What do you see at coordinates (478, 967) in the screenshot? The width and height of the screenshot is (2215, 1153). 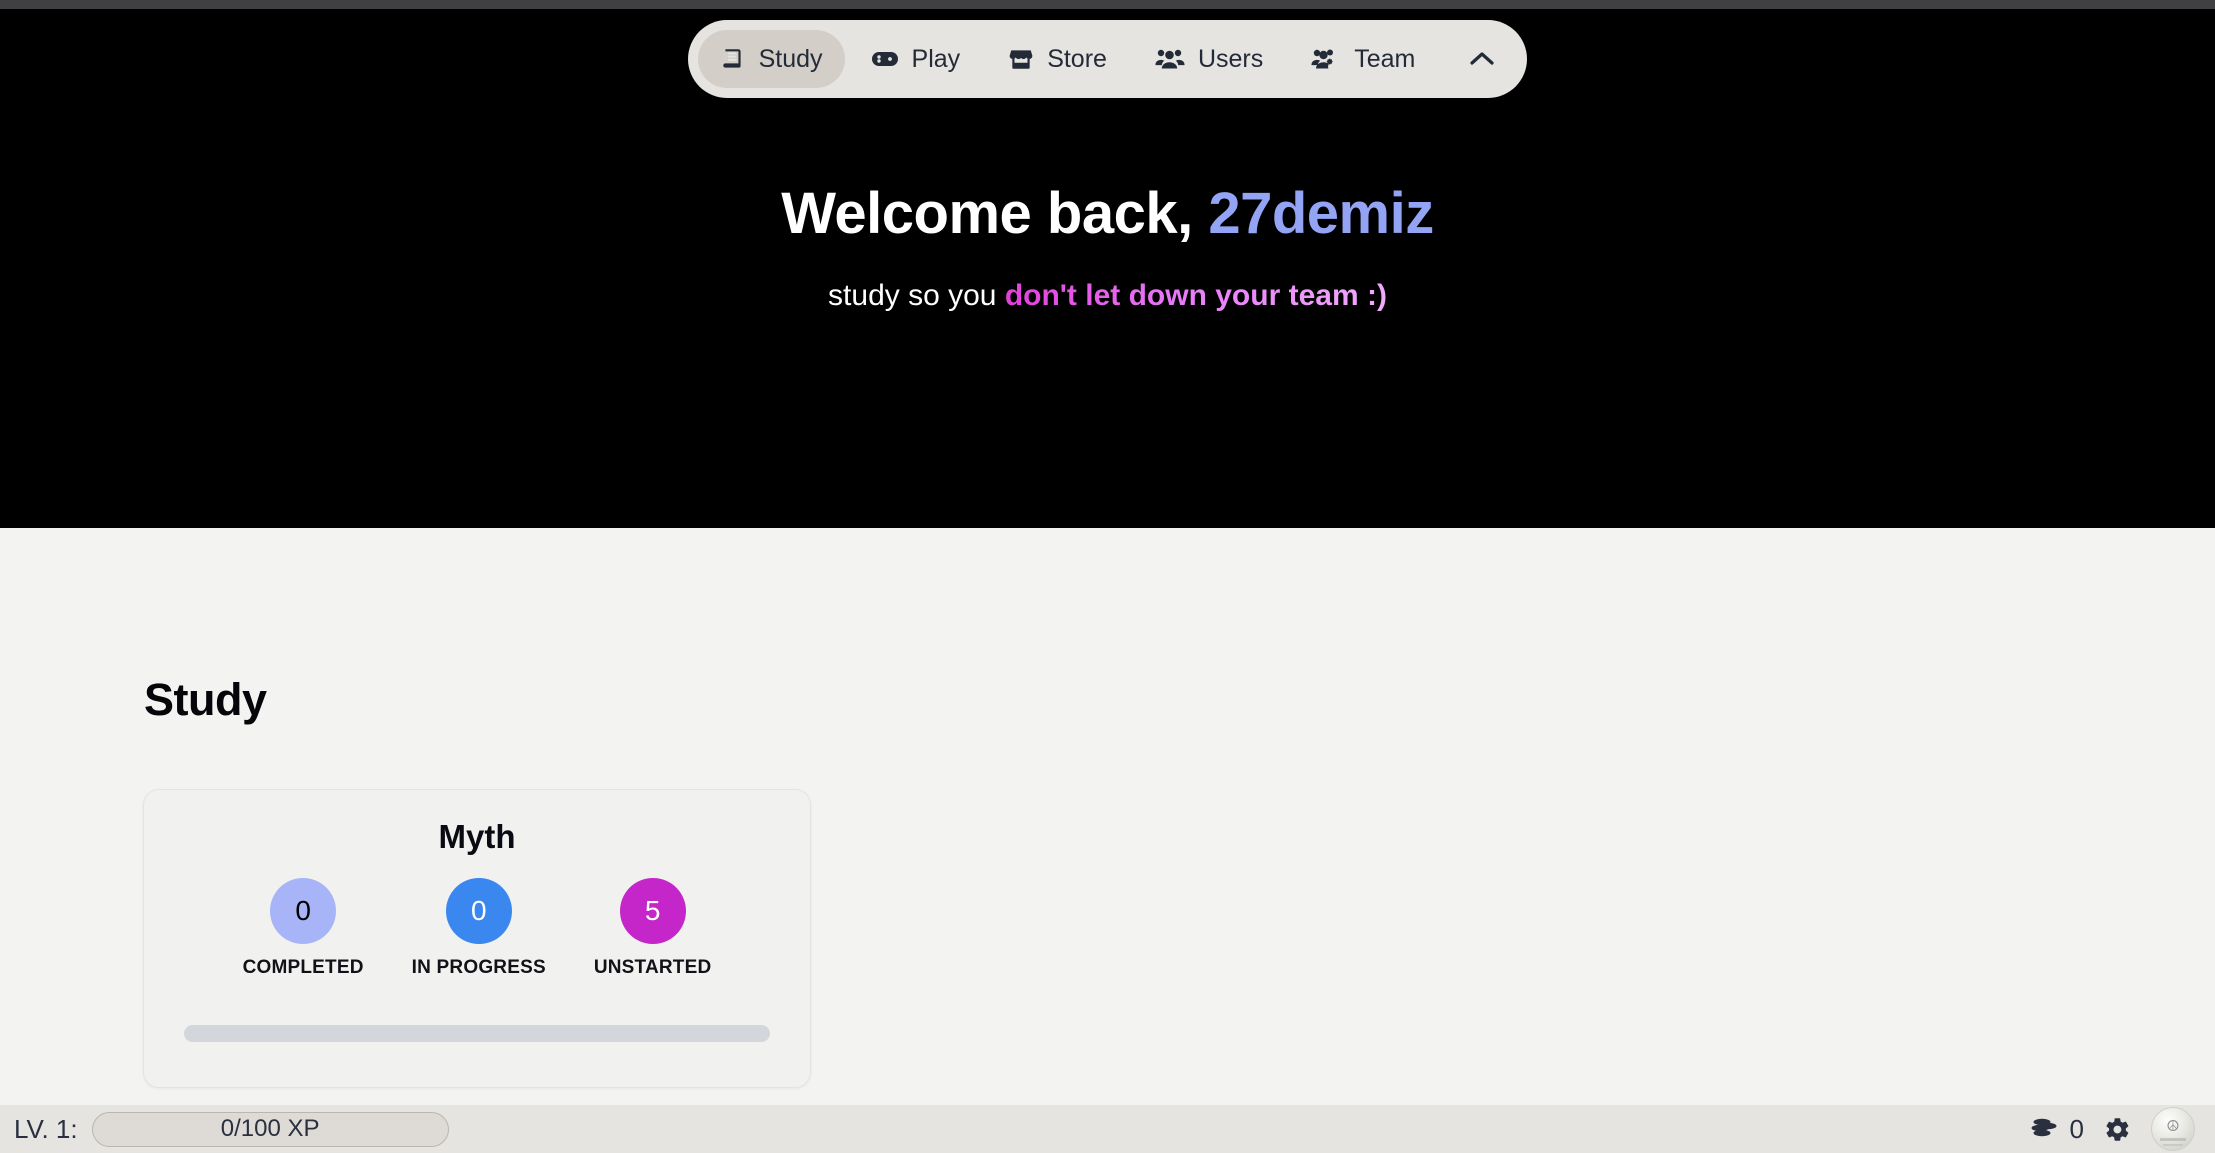 I see `stat-label: IN PROGRESS` at bounding box center [478, 967].